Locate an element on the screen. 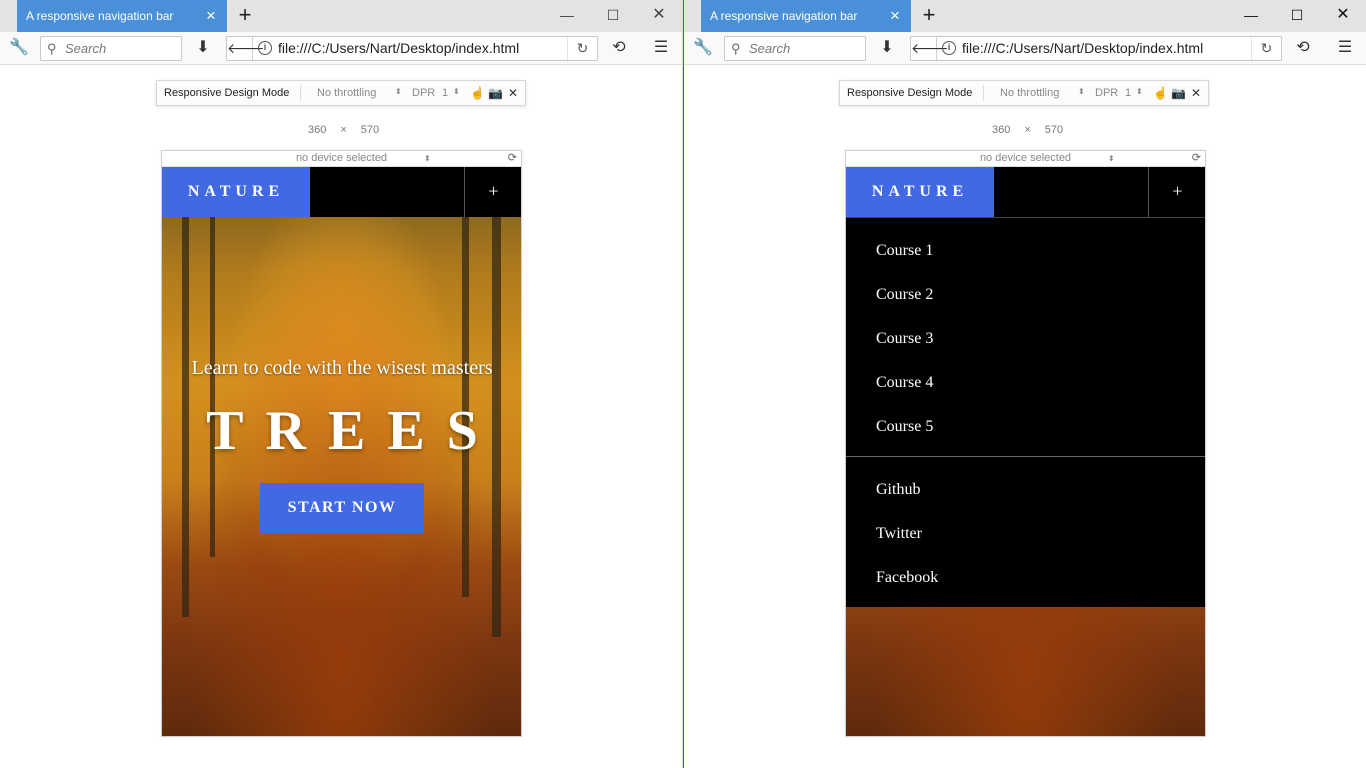 The image size is (1366, 768). menu-item-facebook: Facebook is located at coordinates (907, 578).